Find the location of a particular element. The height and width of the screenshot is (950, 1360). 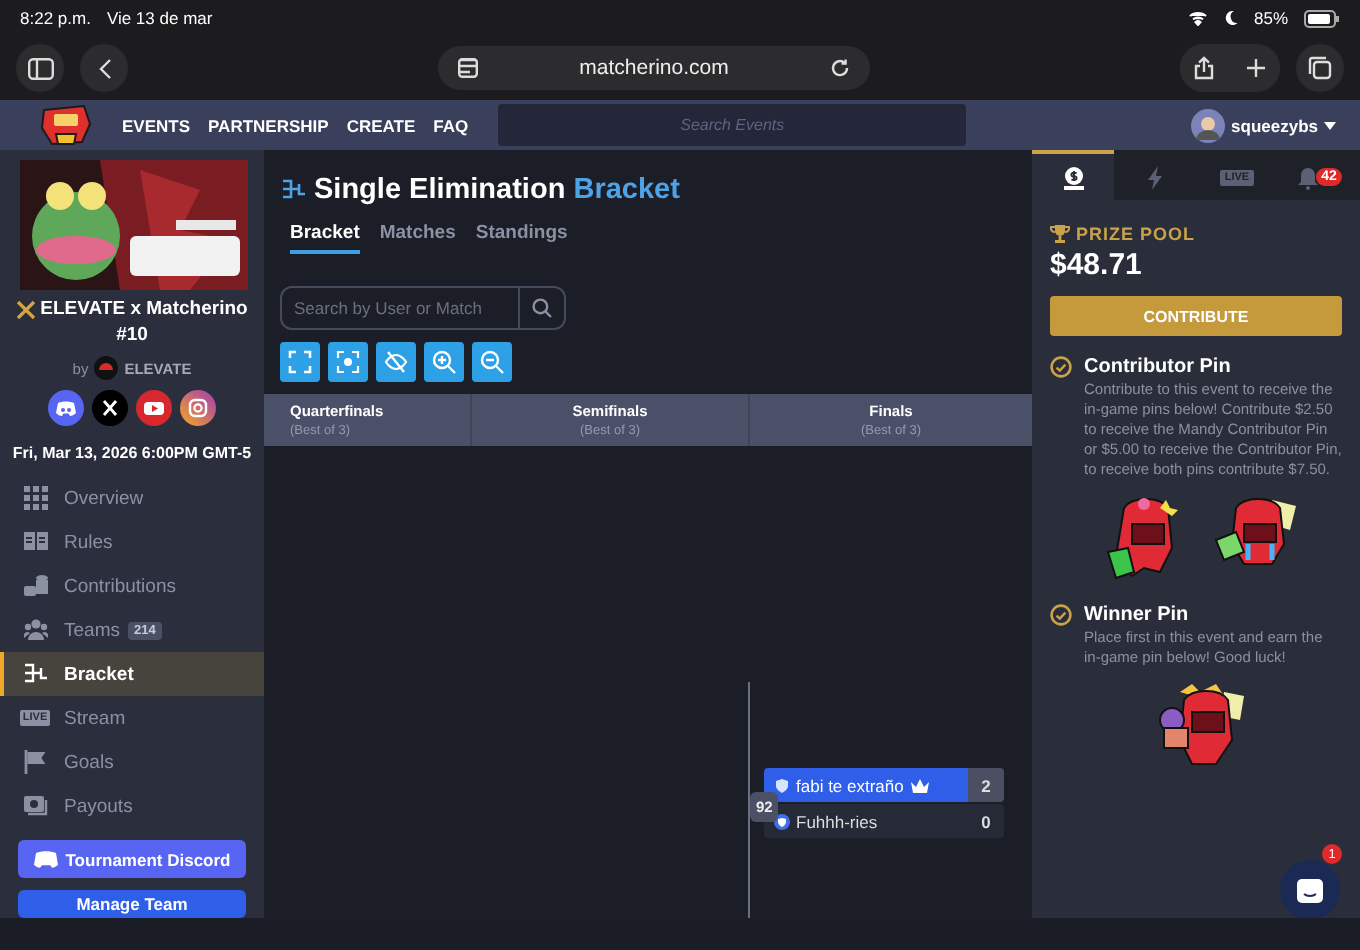

crown-icon is located at coordinates (919, 785).